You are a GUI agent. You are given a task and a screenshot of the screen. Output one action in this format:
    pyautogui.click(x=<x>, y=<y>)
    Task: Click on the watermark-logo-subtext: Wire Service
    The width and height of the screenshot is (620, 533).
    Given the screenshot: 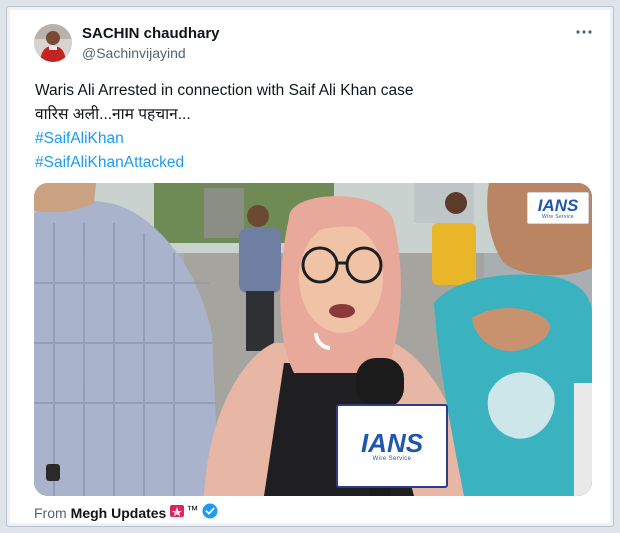 What is the action you would take?
    pyautogui.click(x=558, y=216)
    